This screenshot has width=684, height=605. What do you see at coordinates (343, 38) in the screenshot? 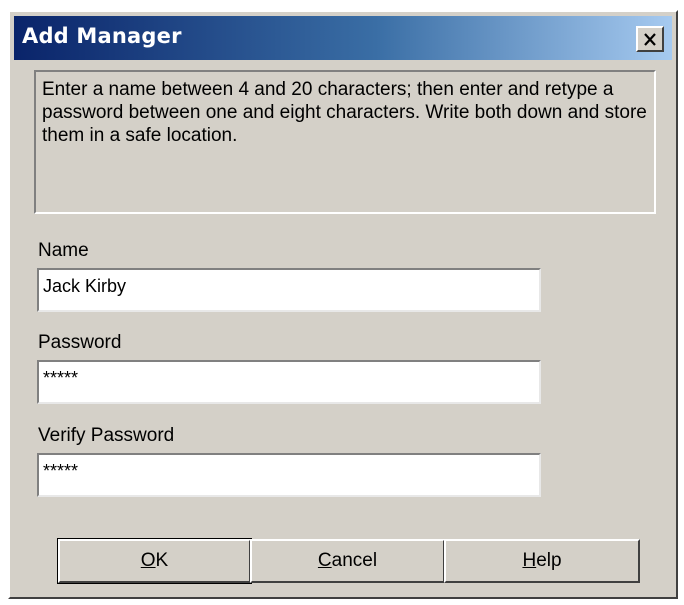
I see `title-bar: Add Manager` at bounding box center [343, 38].